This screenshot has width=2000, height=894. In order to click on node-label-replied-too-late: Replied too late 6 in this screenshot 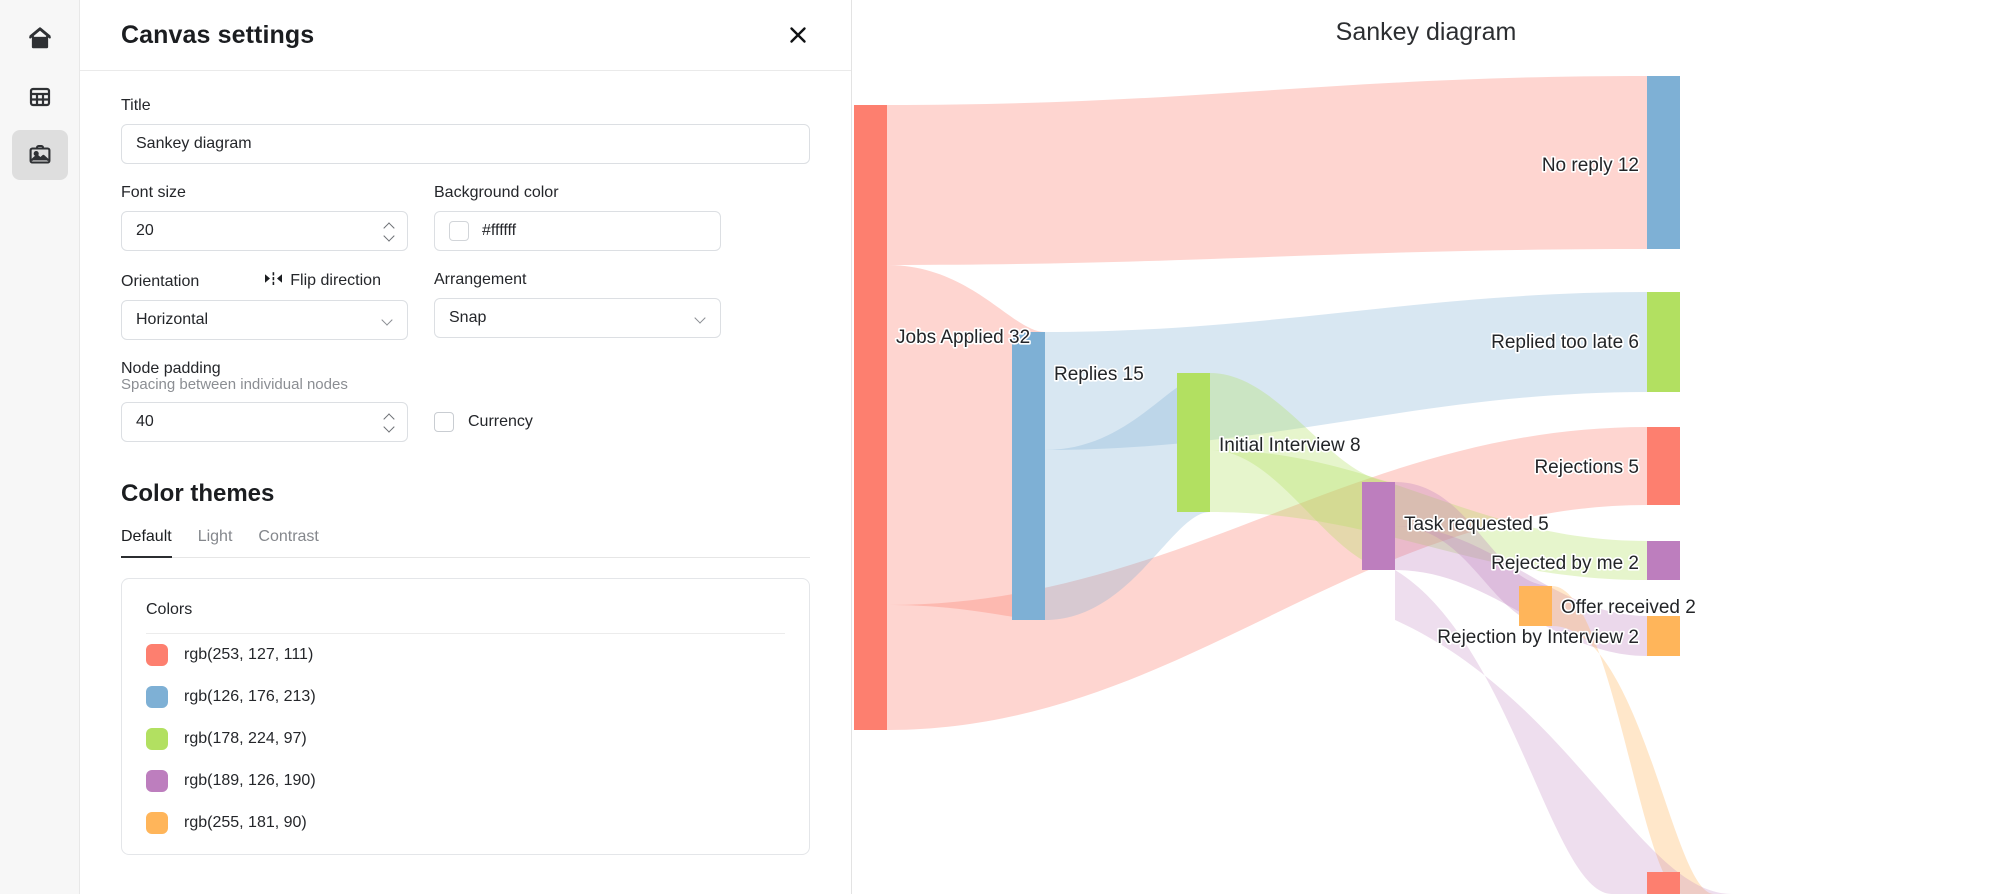, I will do `click(1565, 342)`.